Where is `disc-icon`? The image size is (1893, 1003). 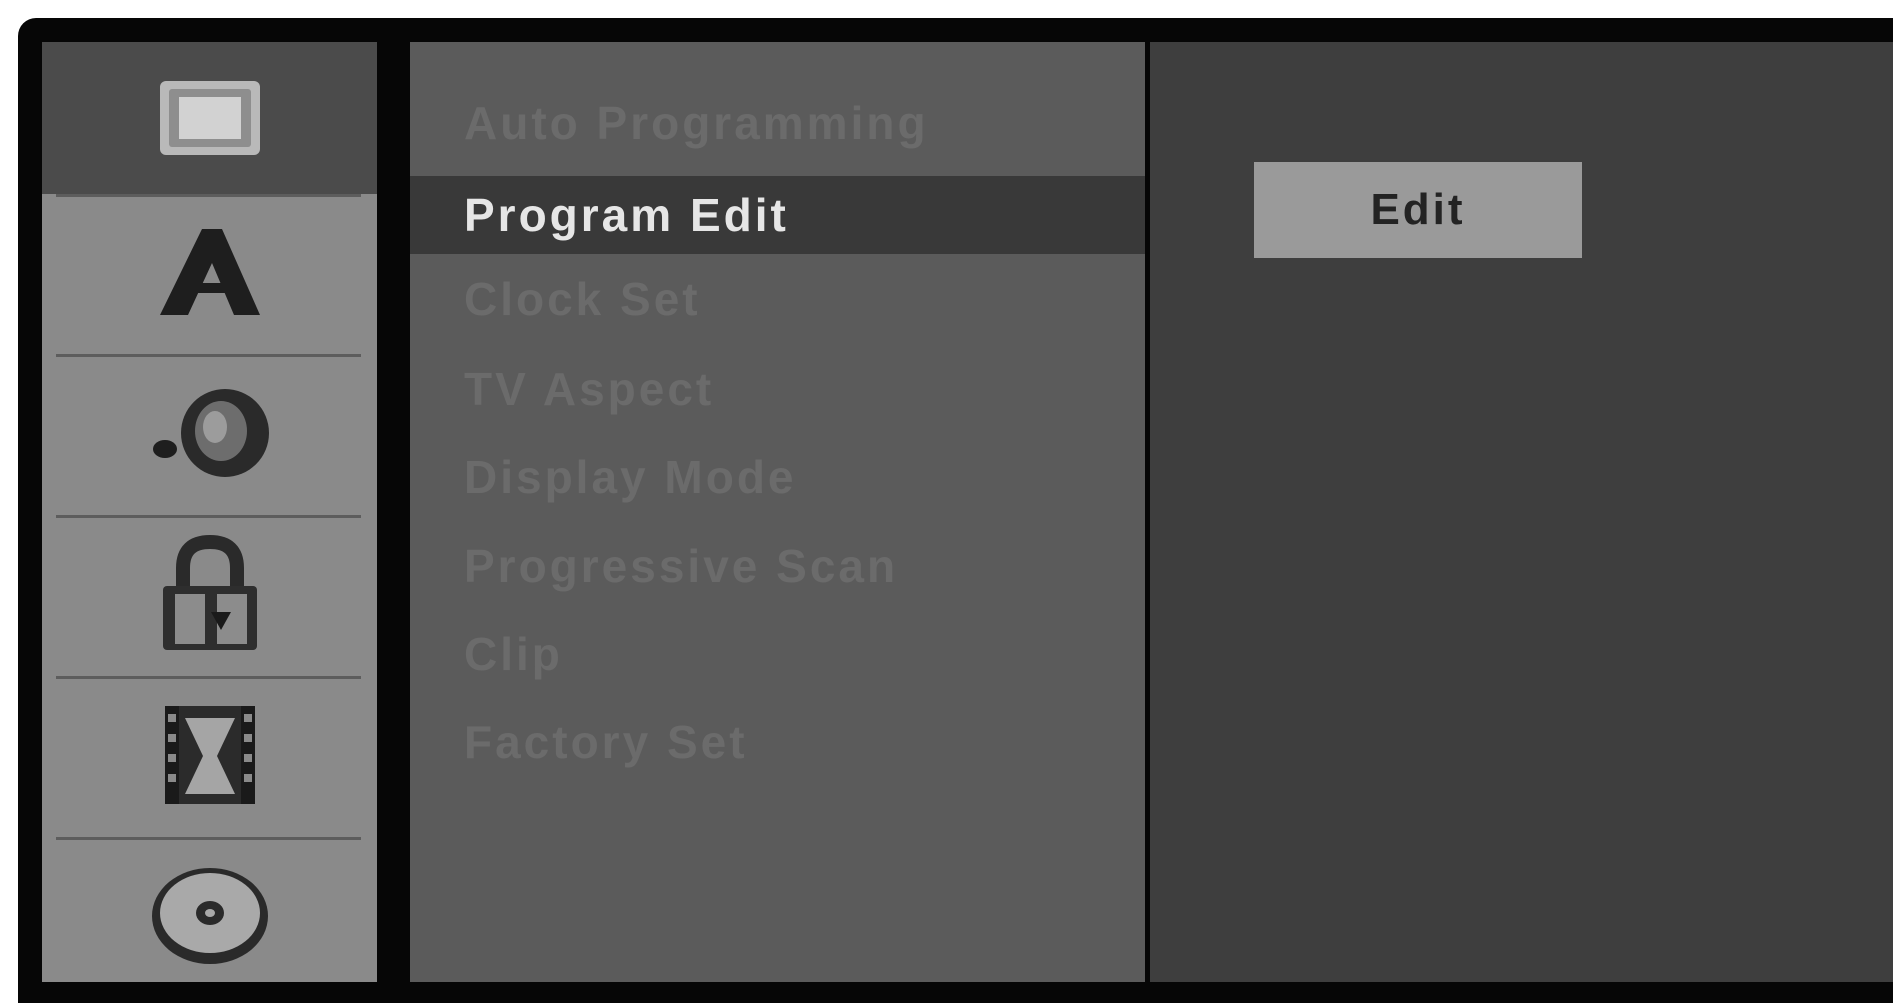
disc-icon is located at coordinates (210, 916).